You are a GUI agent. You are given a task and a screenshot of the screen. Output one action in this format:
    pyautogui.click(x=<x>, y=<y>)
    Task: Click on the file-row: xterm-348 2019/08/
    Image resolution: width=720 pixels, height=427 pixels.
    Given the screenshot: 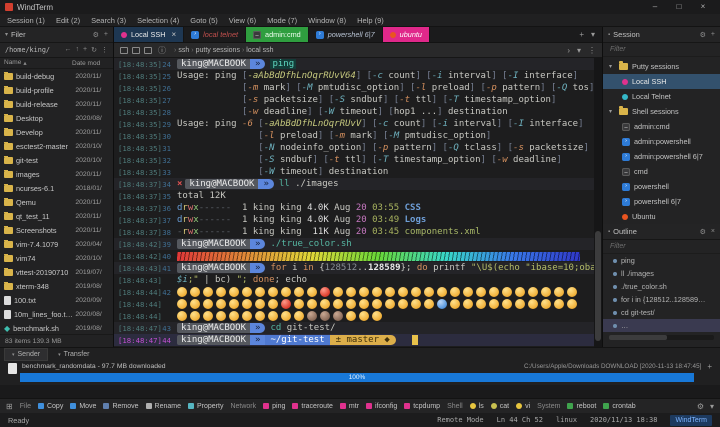 What is the action you would take?
    pyautogui.click(x=56, y=286)
    